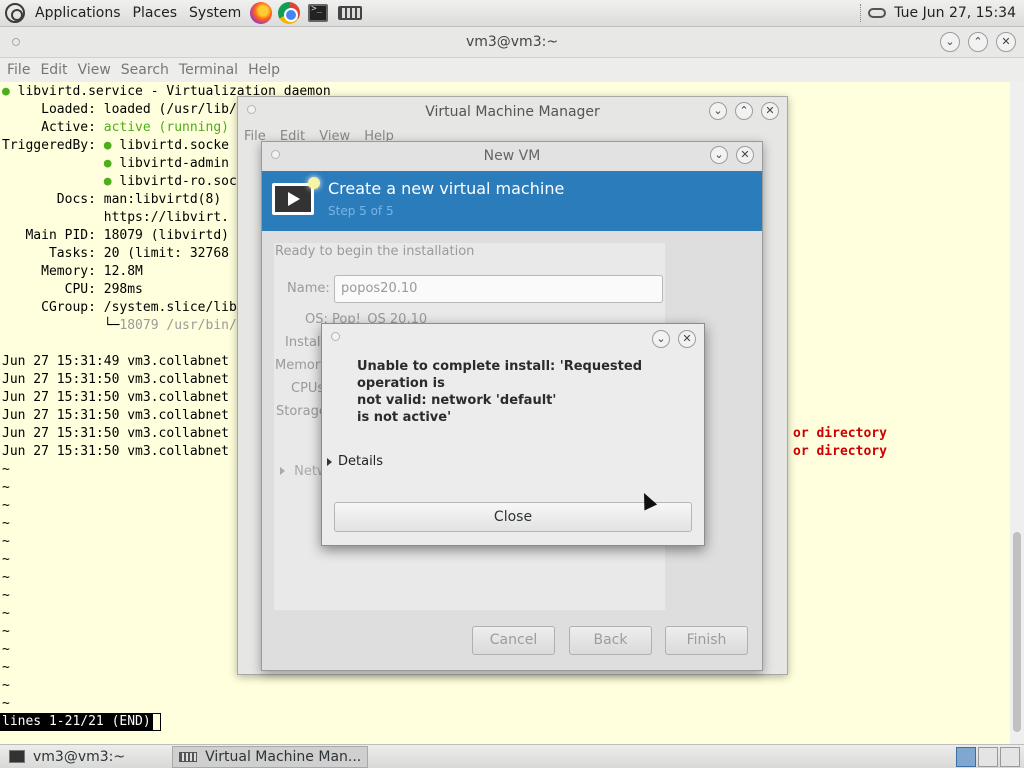  What do you see at coordinates (72, 290) in the screenshot?
I see `terminal-line: CPU: 298ms` at bounding box center [72, 290].